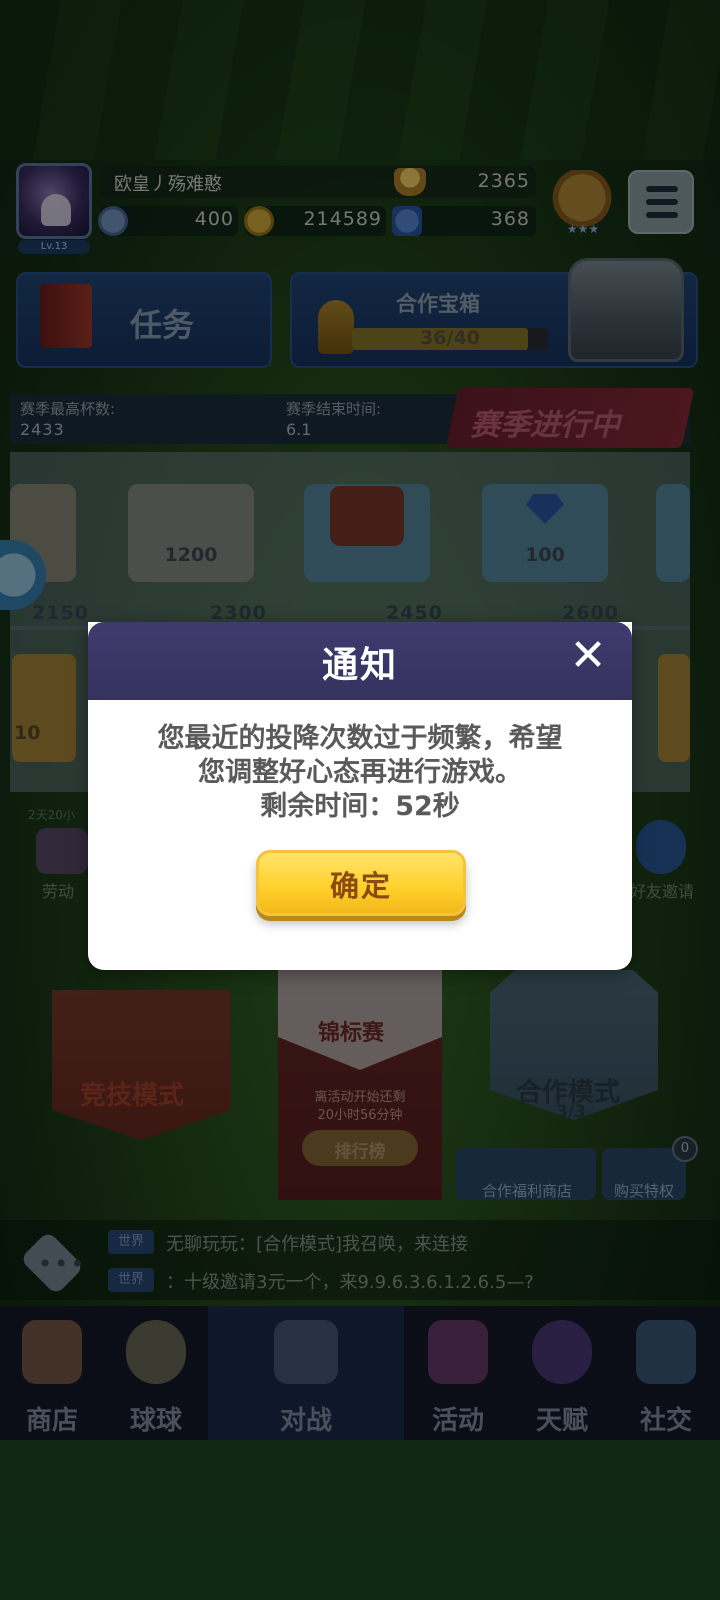  What do you see at coordinates (588, 656) in the screenshot?
I see `close-icon: ✕` at bounding box center [588, 656].